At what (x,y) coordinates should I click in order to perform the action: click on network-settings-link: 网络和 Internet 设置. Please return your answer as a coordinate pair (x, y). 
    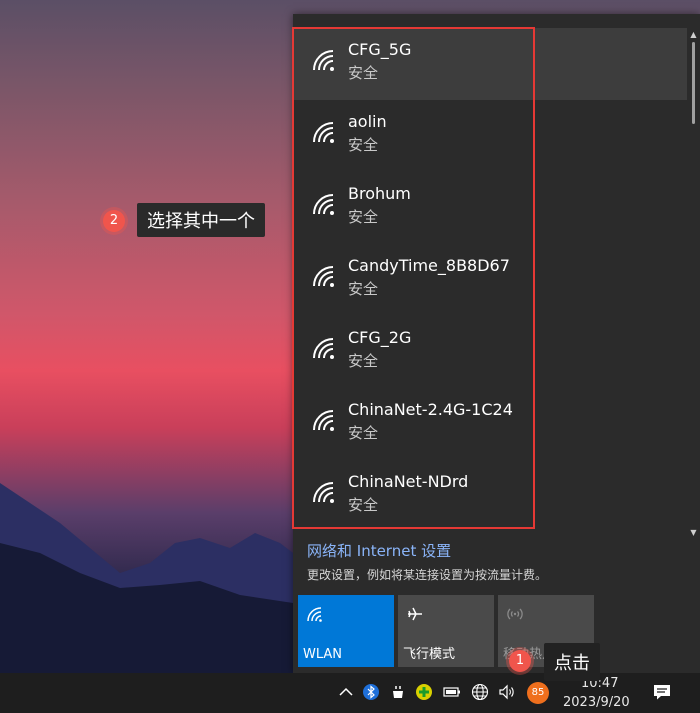
    Looking at the image, I should click on (379, 550).